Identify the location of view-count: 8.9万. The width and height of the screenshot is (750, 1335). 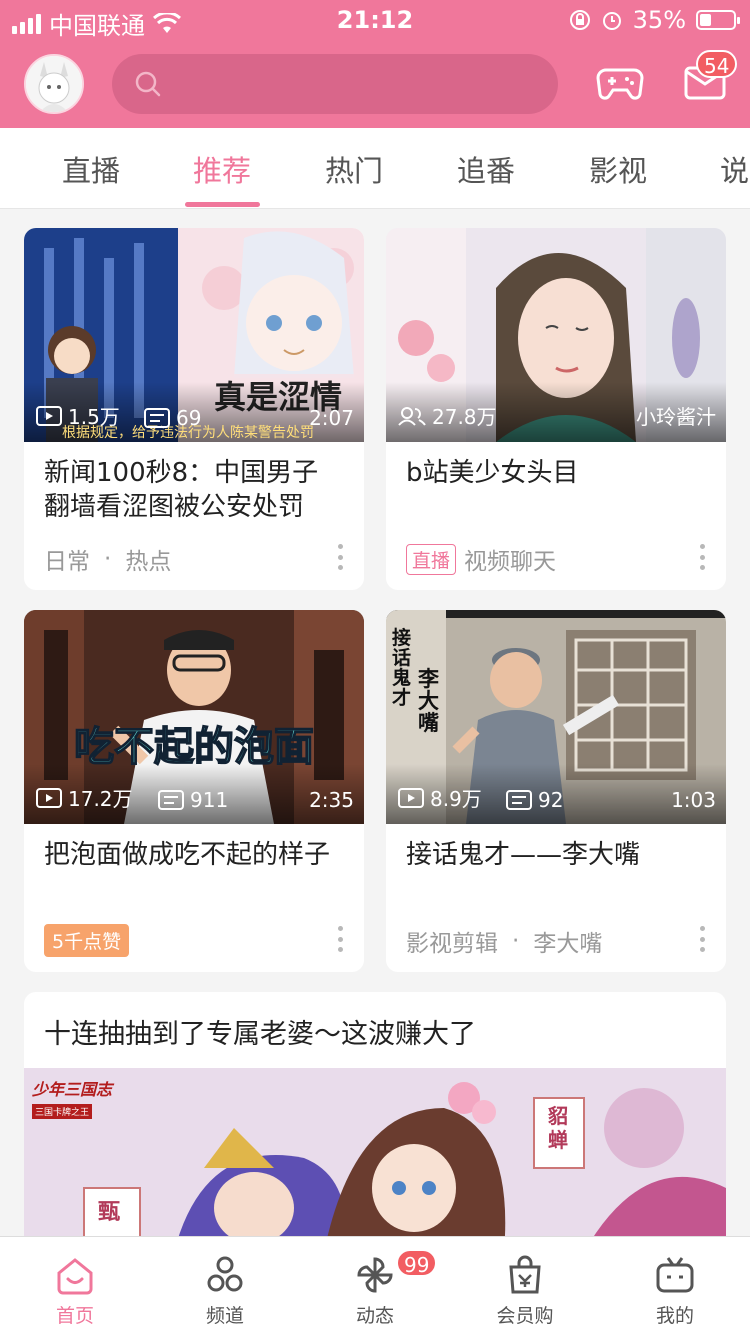
(440, 797).